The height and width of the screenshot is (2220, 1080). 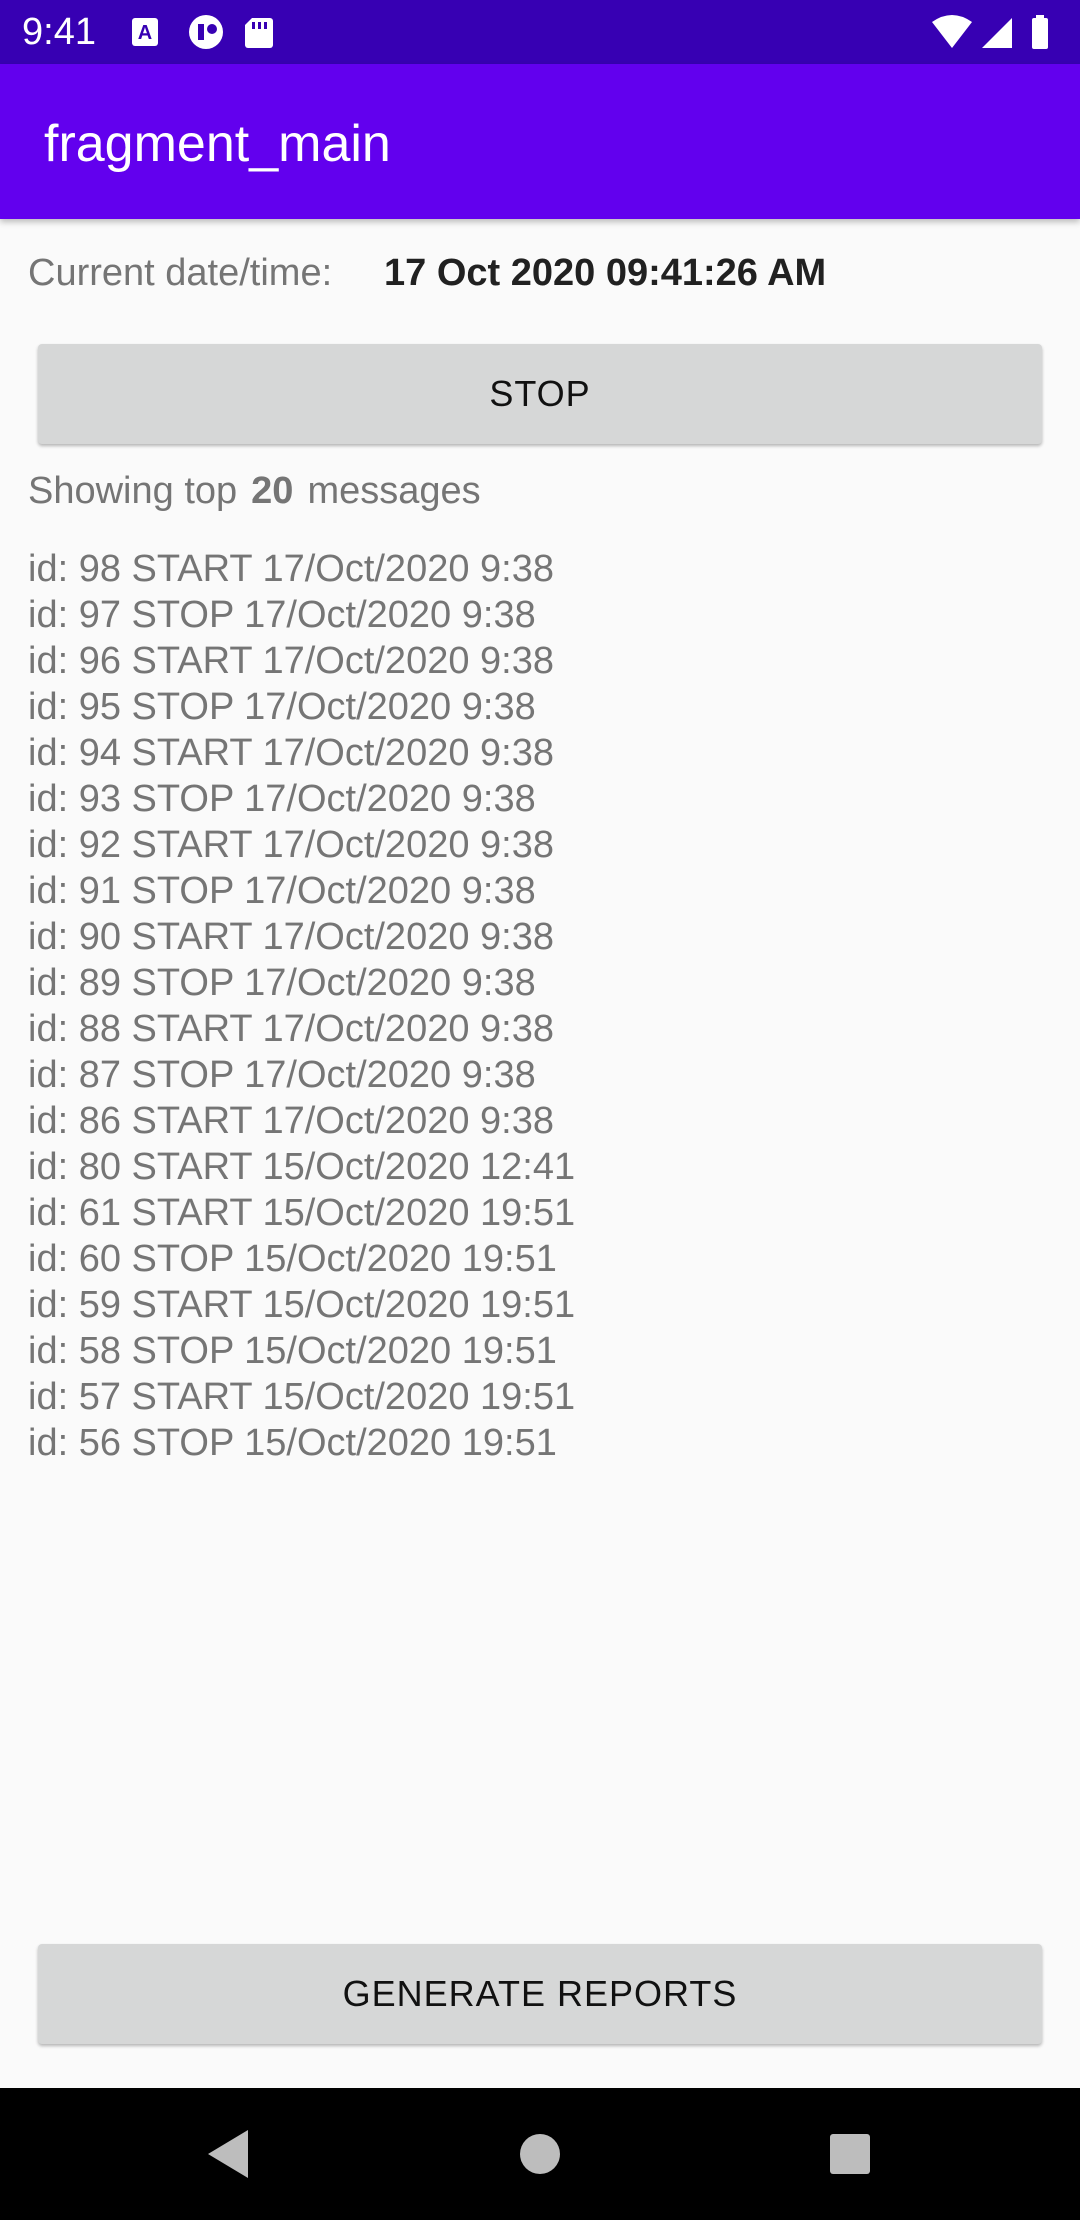 What do you see at coordinates (394, 491) in the screenshot?
I see `showing-suffix: messages` at bounding box center [394, 491].